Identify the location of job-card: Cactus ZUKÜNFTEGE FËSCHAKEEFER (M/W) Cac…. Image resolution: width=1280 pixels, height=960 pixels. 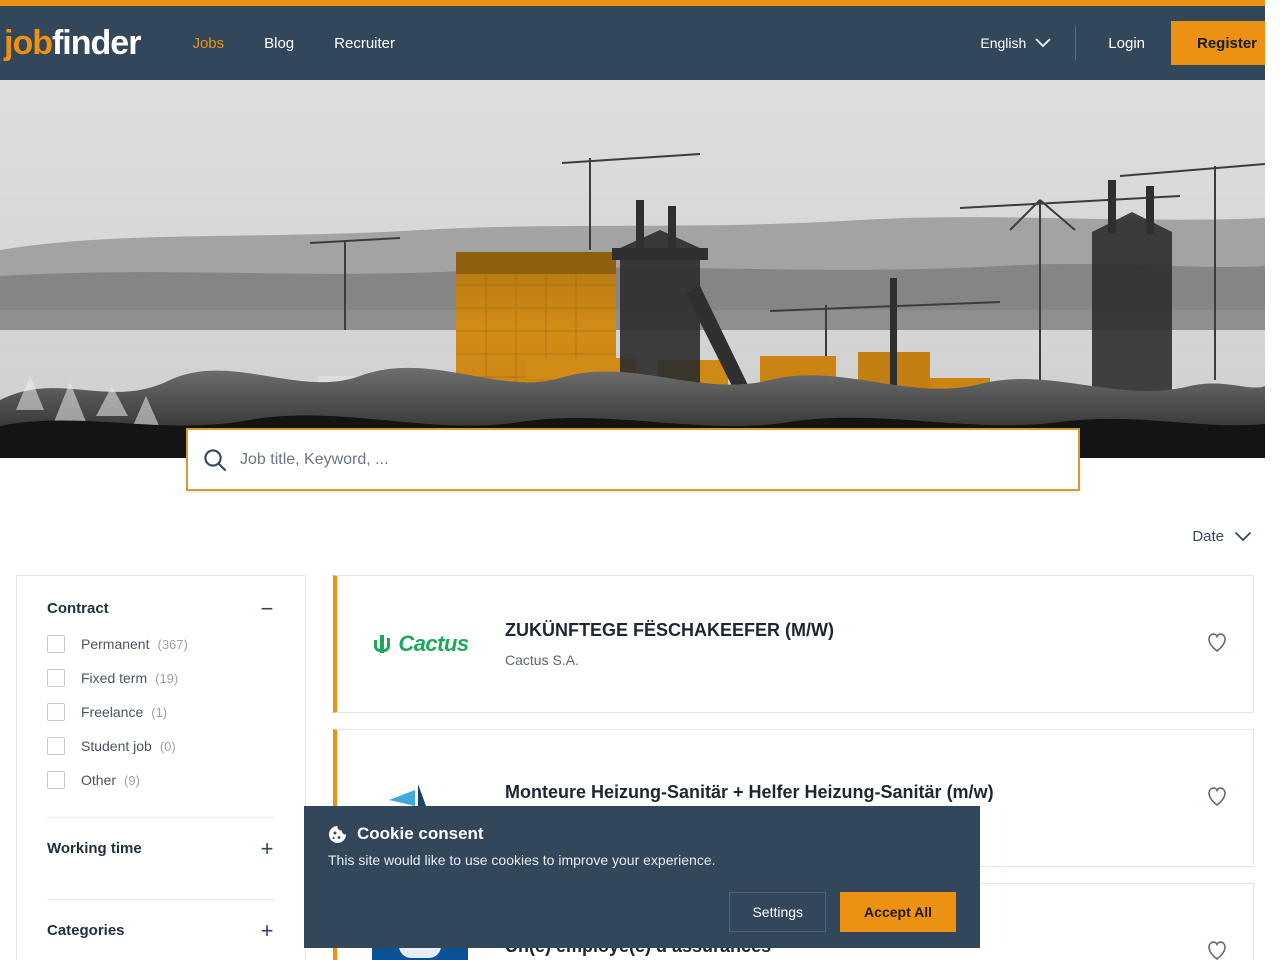
(793, 644).